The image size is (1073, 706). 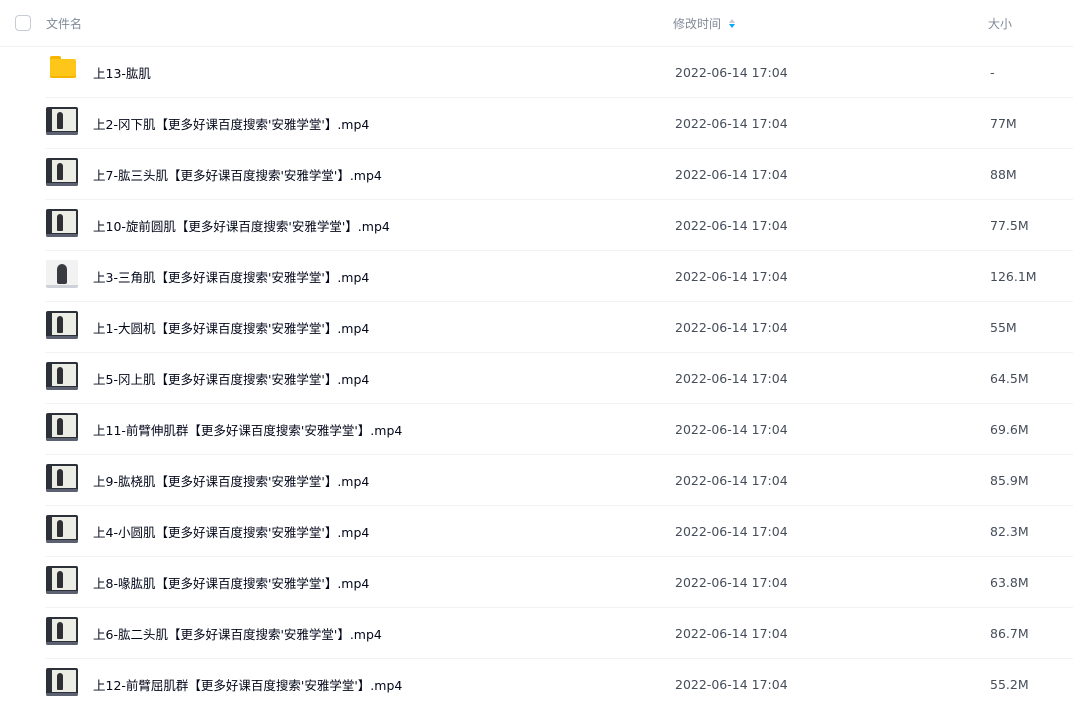 What do you see at coordinates (384, 480) in the screenshot?
I see `file-name: 上9-肱桡肌【更多好课百度搜索'安雅学堂'】.mp4` at bounding box center [384, 480].